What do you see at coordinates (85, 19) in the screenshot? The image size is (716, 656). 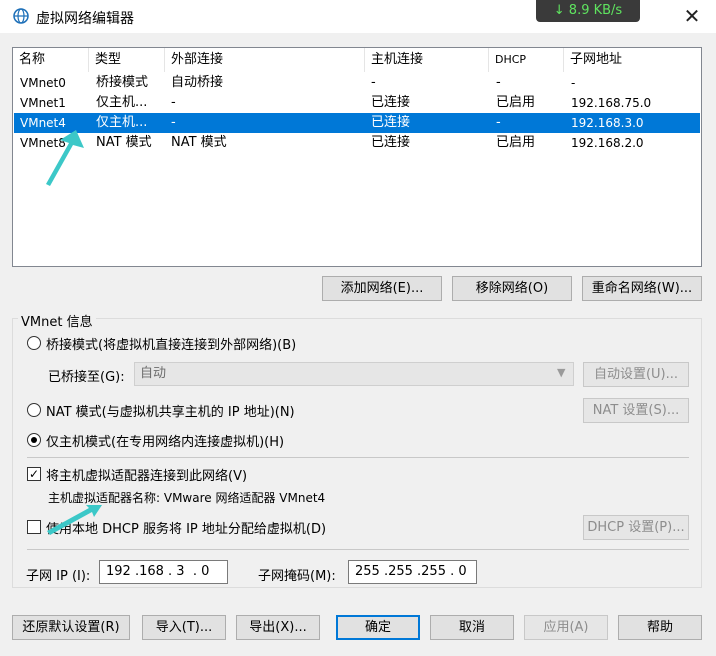 I see `window-title: 虚拟网络编辑器` at bounding box center [85, 19].